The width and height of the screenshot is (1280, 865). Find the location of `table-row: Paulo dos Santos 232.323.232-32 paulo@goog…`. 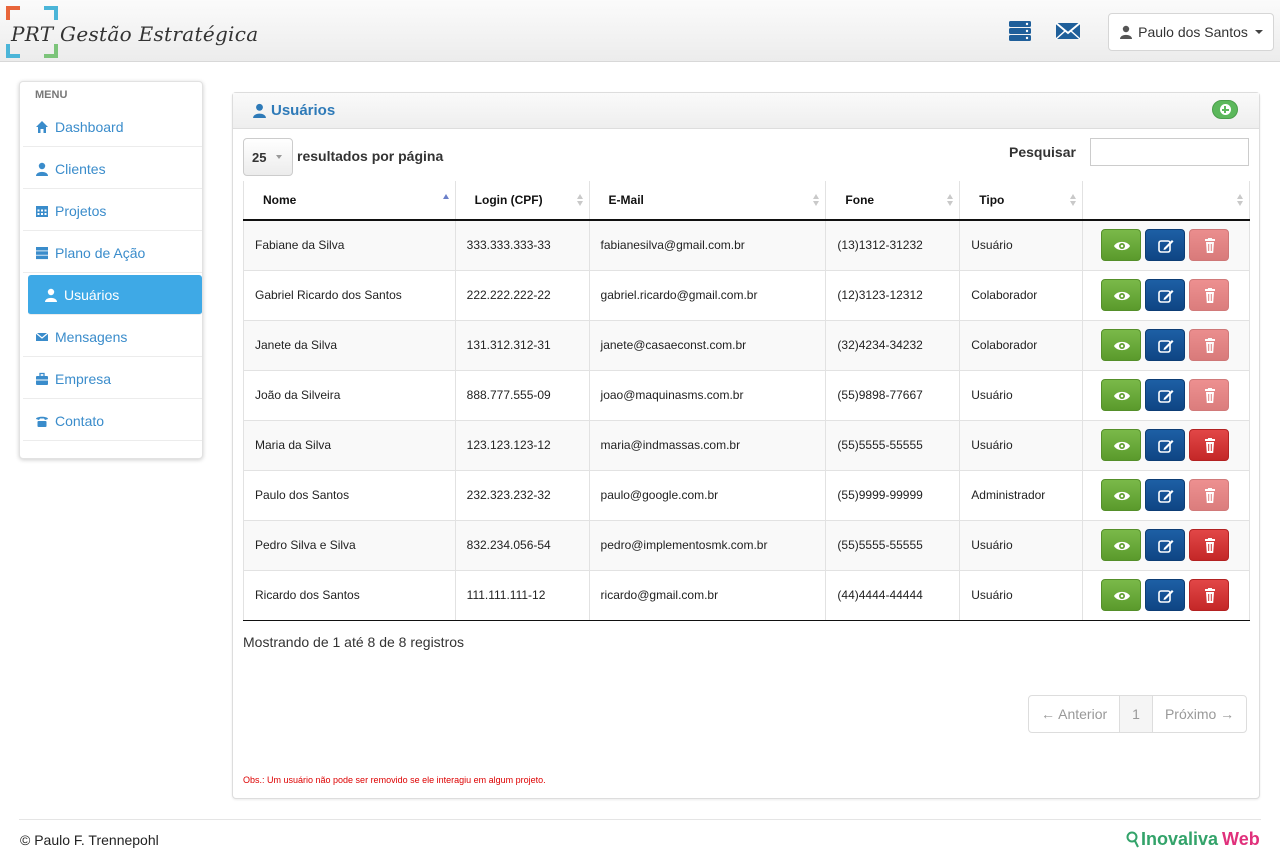

table-row: Paulo dos Santos 232.323.232-32 paulo@goog… is located at coordinates (746, 495).